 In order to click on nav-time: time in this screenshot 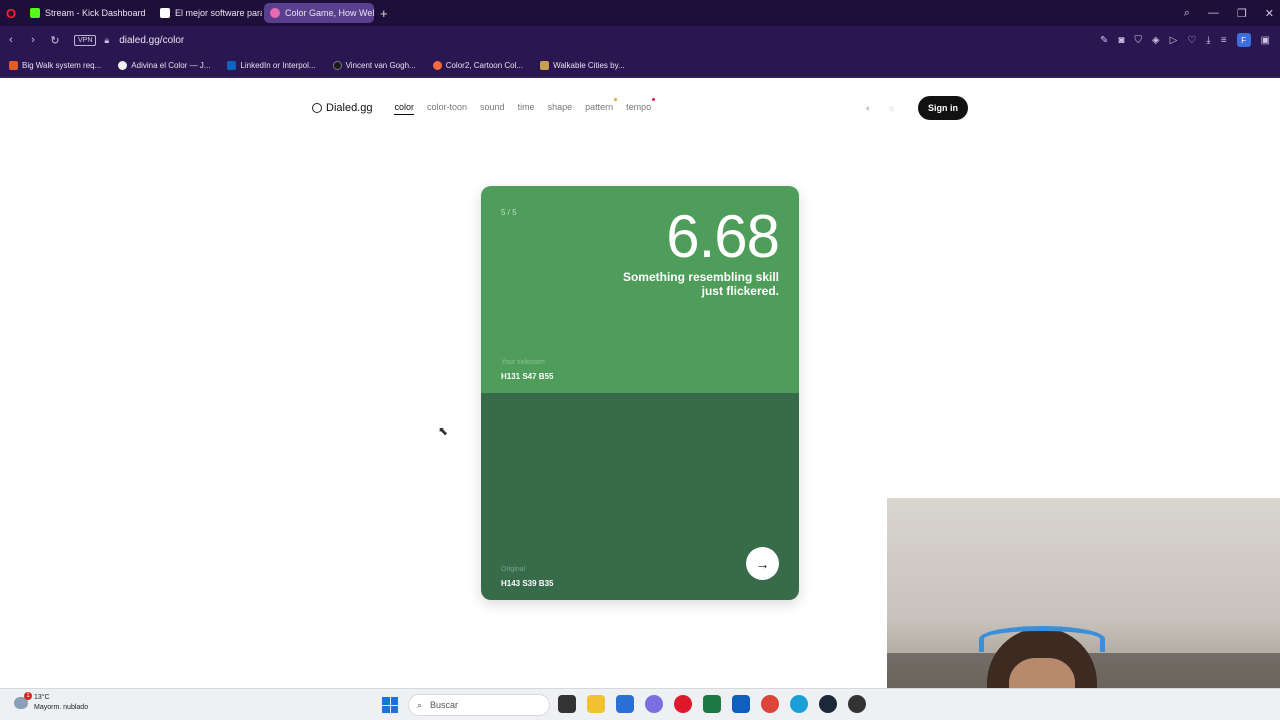, I will do `click(526, 108)`.